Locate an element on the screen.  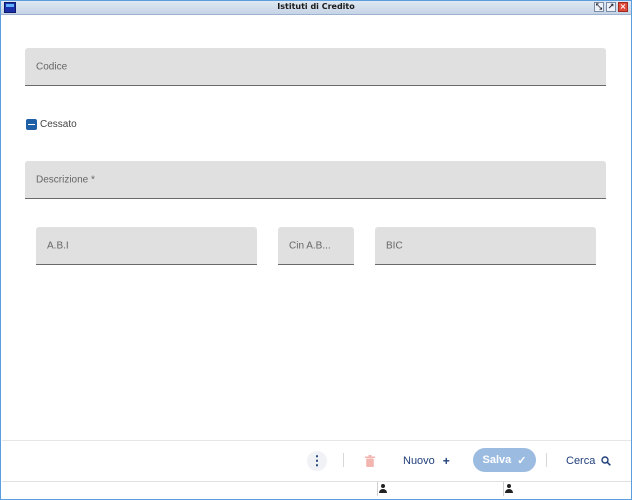
descrizione-label: Descrizione * is located at coordinates (65, 179).